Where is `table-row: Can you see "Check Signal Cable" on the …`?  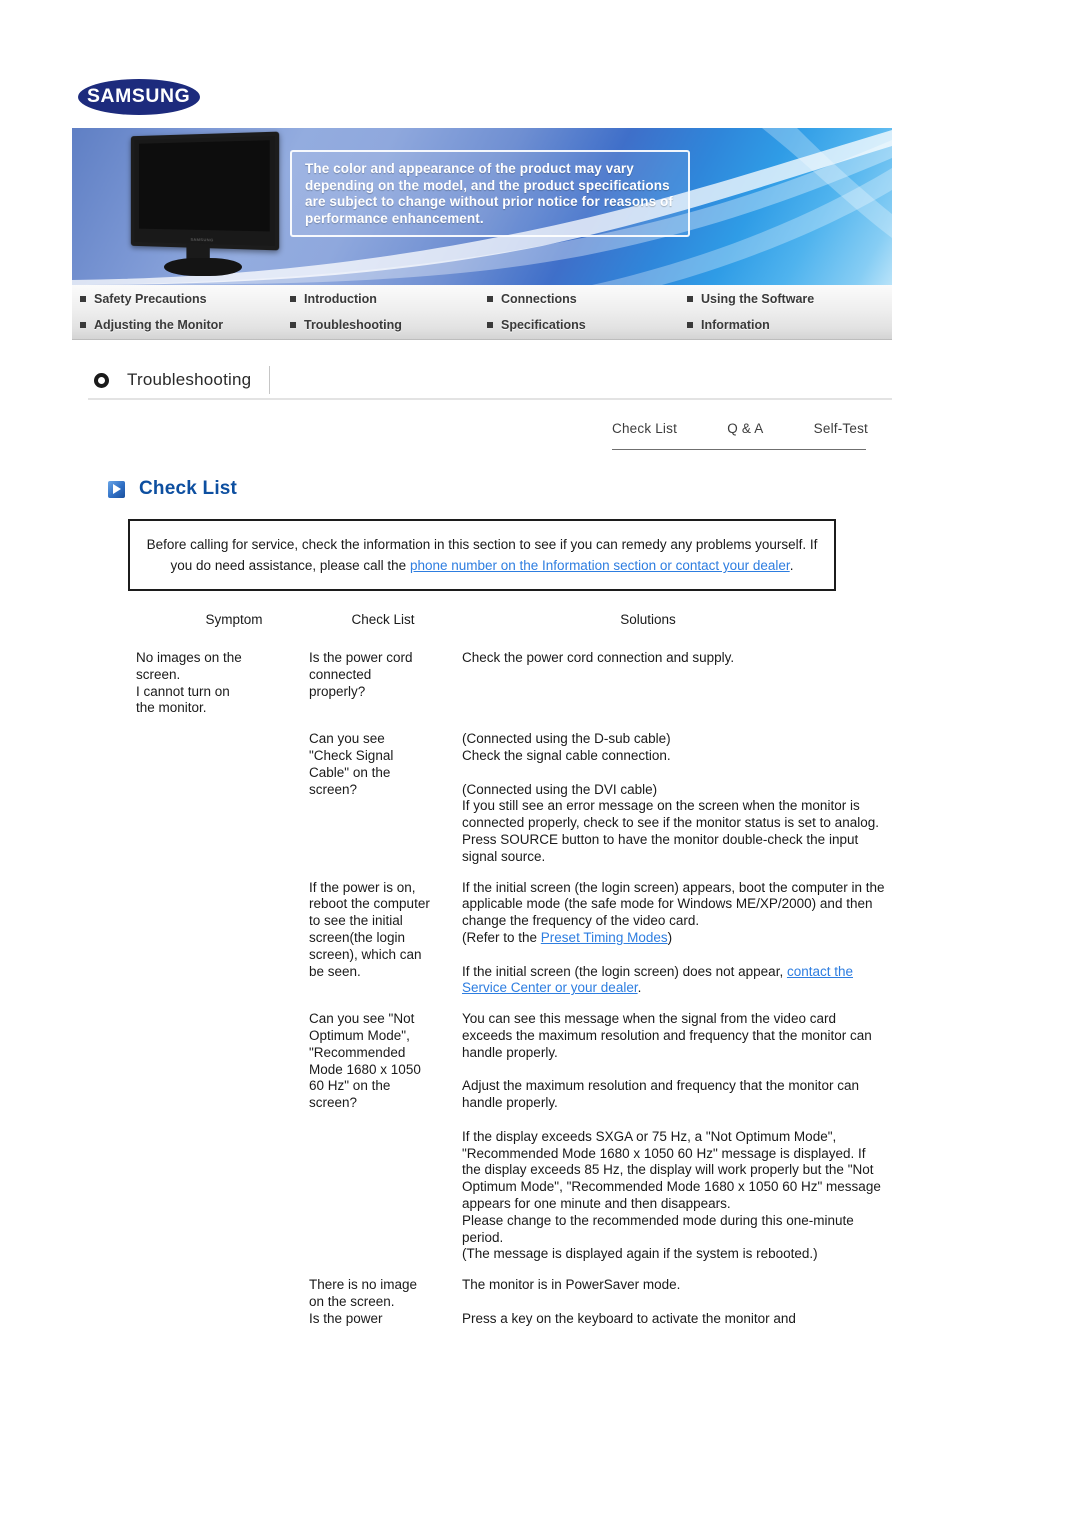
table-row: Can you see "Check Signal Cable" on the … is located at coordinates (508, 798).